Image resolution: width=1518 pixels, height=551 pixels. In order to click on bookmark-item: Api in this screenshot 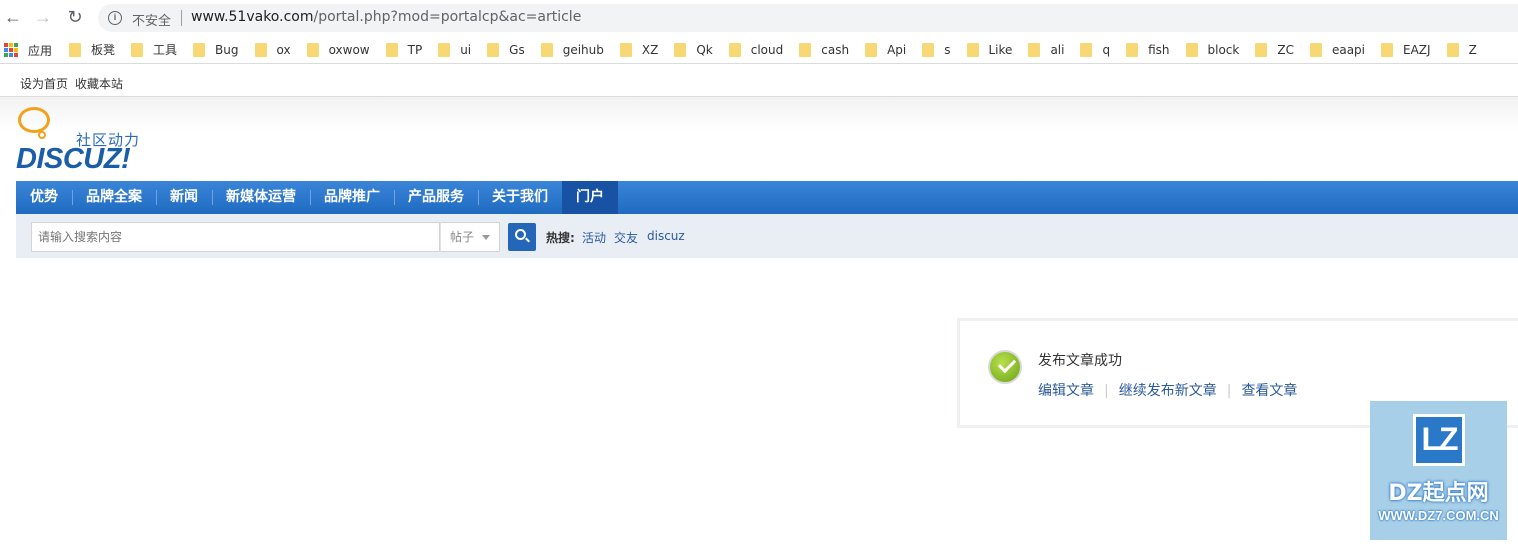, I will do `click(885, 49)`.